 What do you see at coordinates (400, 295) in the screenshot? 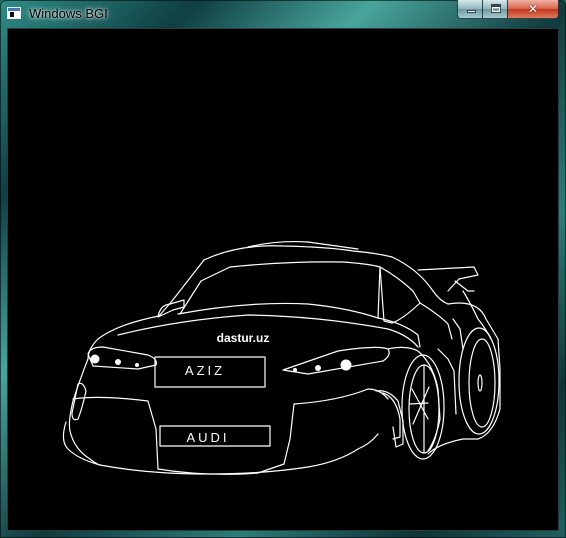
I see `side-window` at bounding box center [400, 295].